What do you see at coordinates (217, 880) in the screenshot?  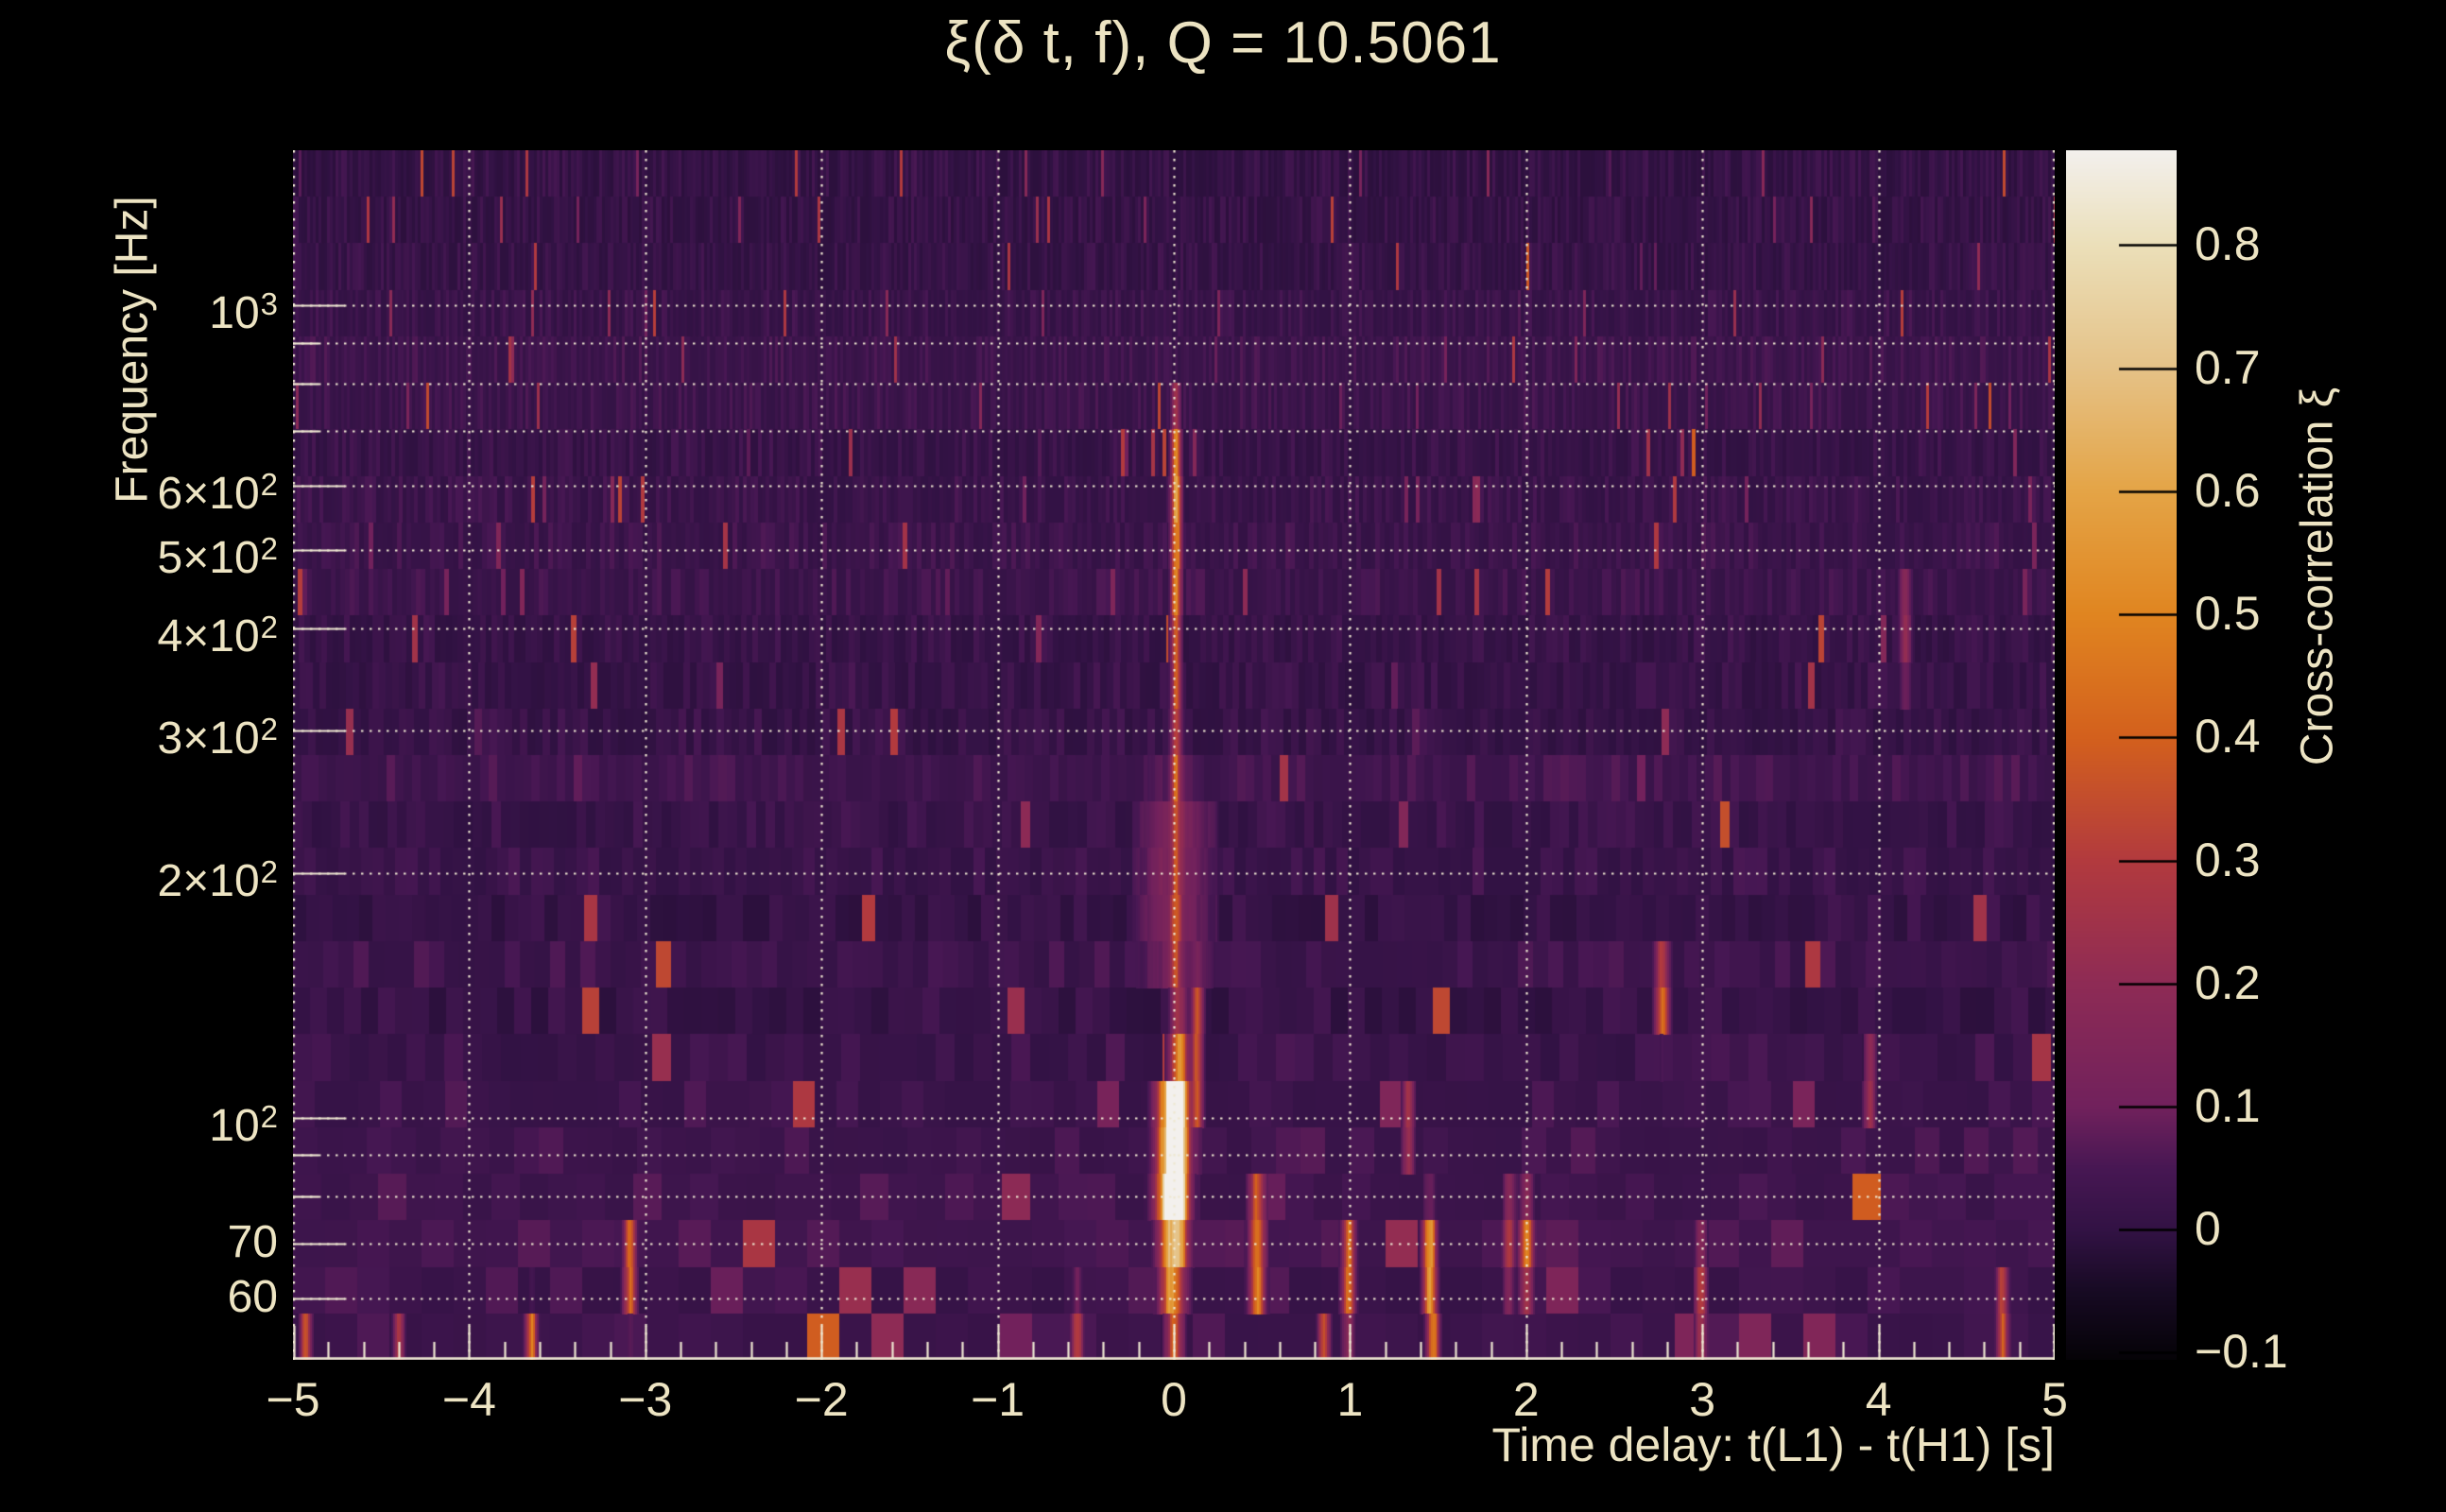 I see `y-tick-label: 2×102` at bounding box center [217, 880].